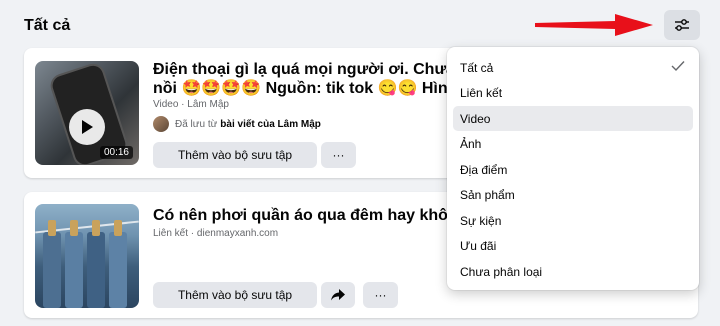 This screenshot has width=720, height=326. I want to click on page-title: Tất cả, so click(47, 25).